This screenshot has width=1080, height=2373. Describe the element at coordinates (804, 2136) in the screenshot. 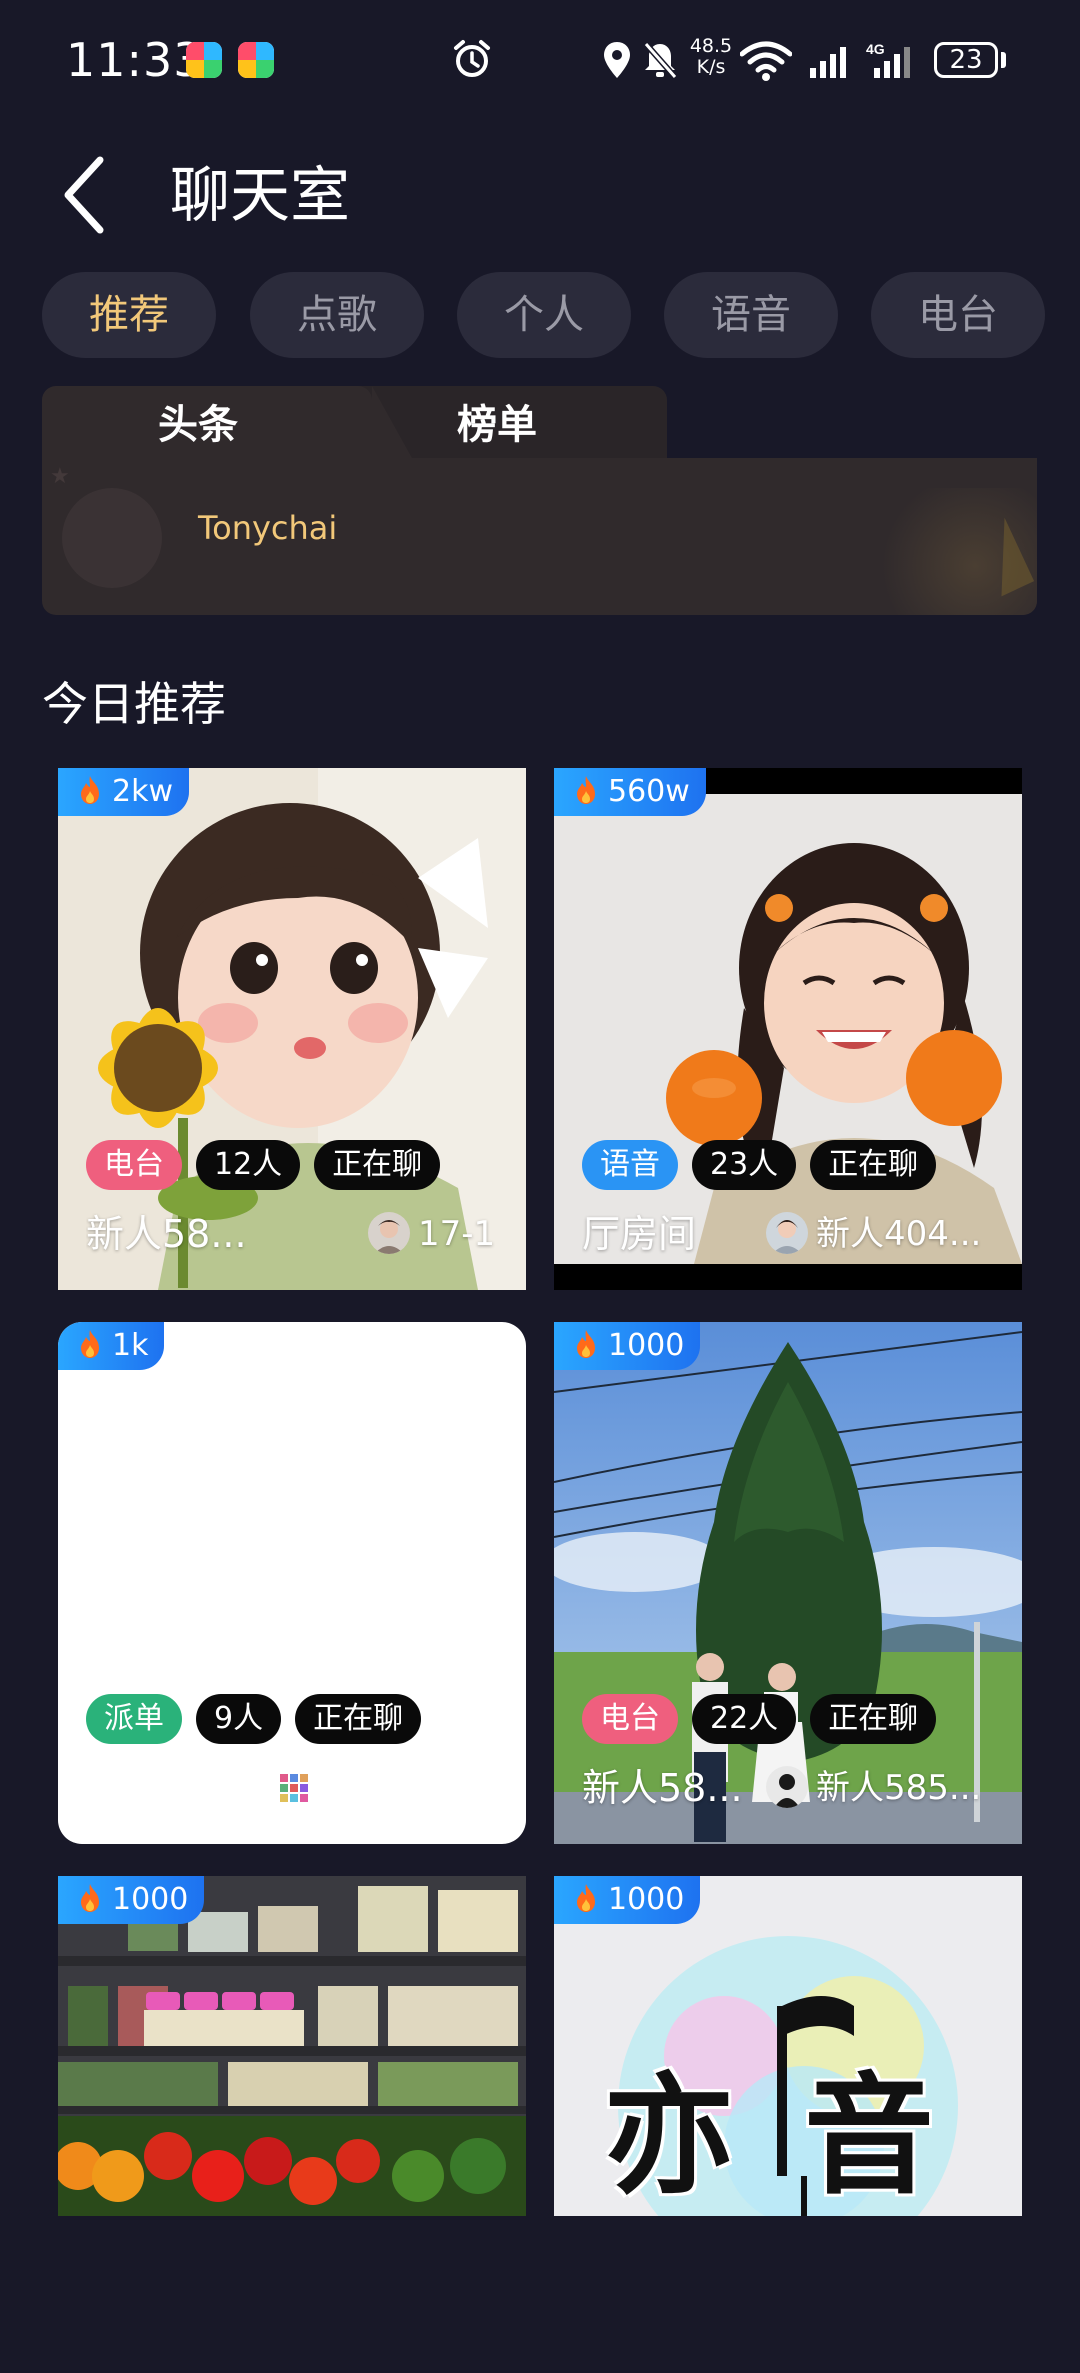

I see `room-logo-text: 亦音` at that location.